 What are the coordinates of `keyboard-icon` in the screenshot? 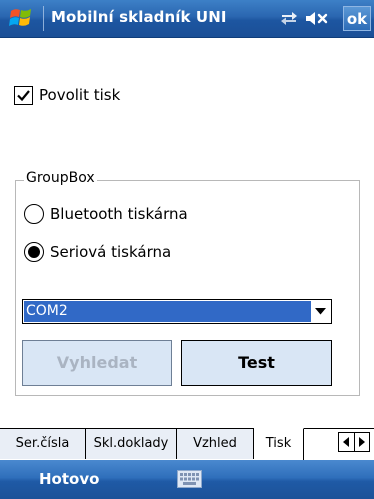 It's located at (189, 479).